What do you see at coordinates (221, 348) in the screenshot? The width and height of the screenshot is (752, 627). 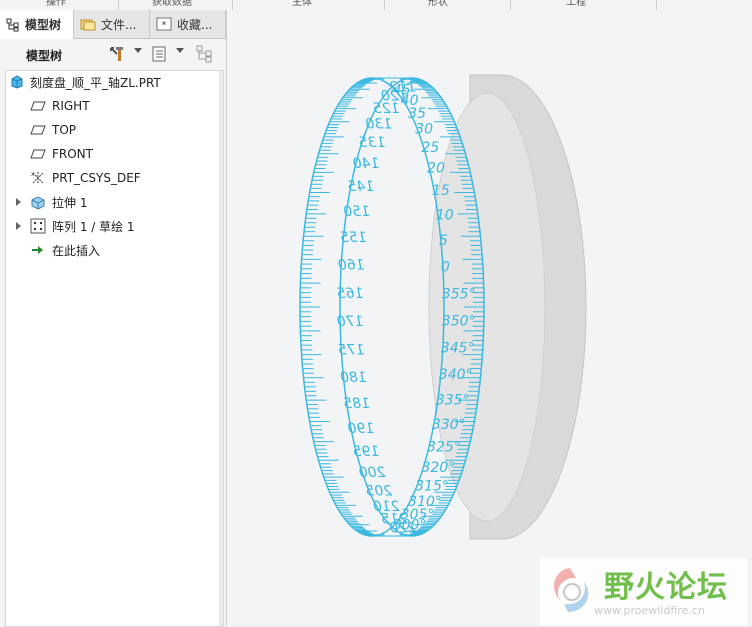 I see `tree-scrollbar` at bounding box center [221, 348].